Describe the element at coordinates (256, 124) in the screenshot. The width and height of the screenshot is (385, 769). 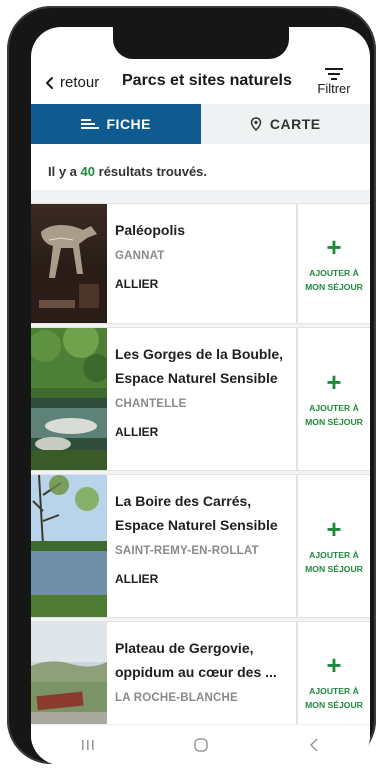
I see `map-pin-icon` at that location.